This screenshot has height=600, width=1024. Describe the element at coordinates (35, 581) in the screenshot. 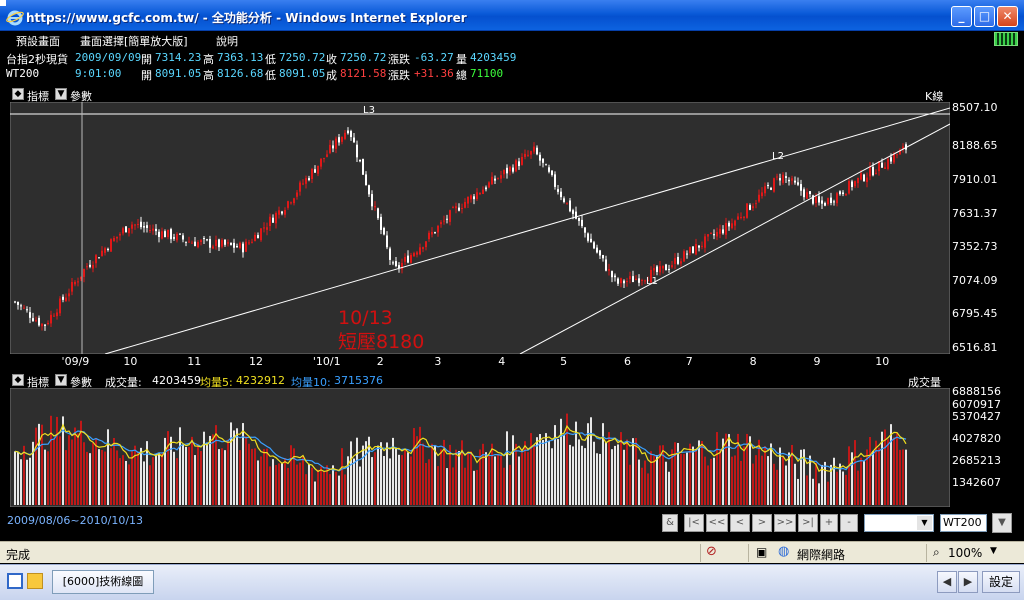

I see `folder-icon` at that location.